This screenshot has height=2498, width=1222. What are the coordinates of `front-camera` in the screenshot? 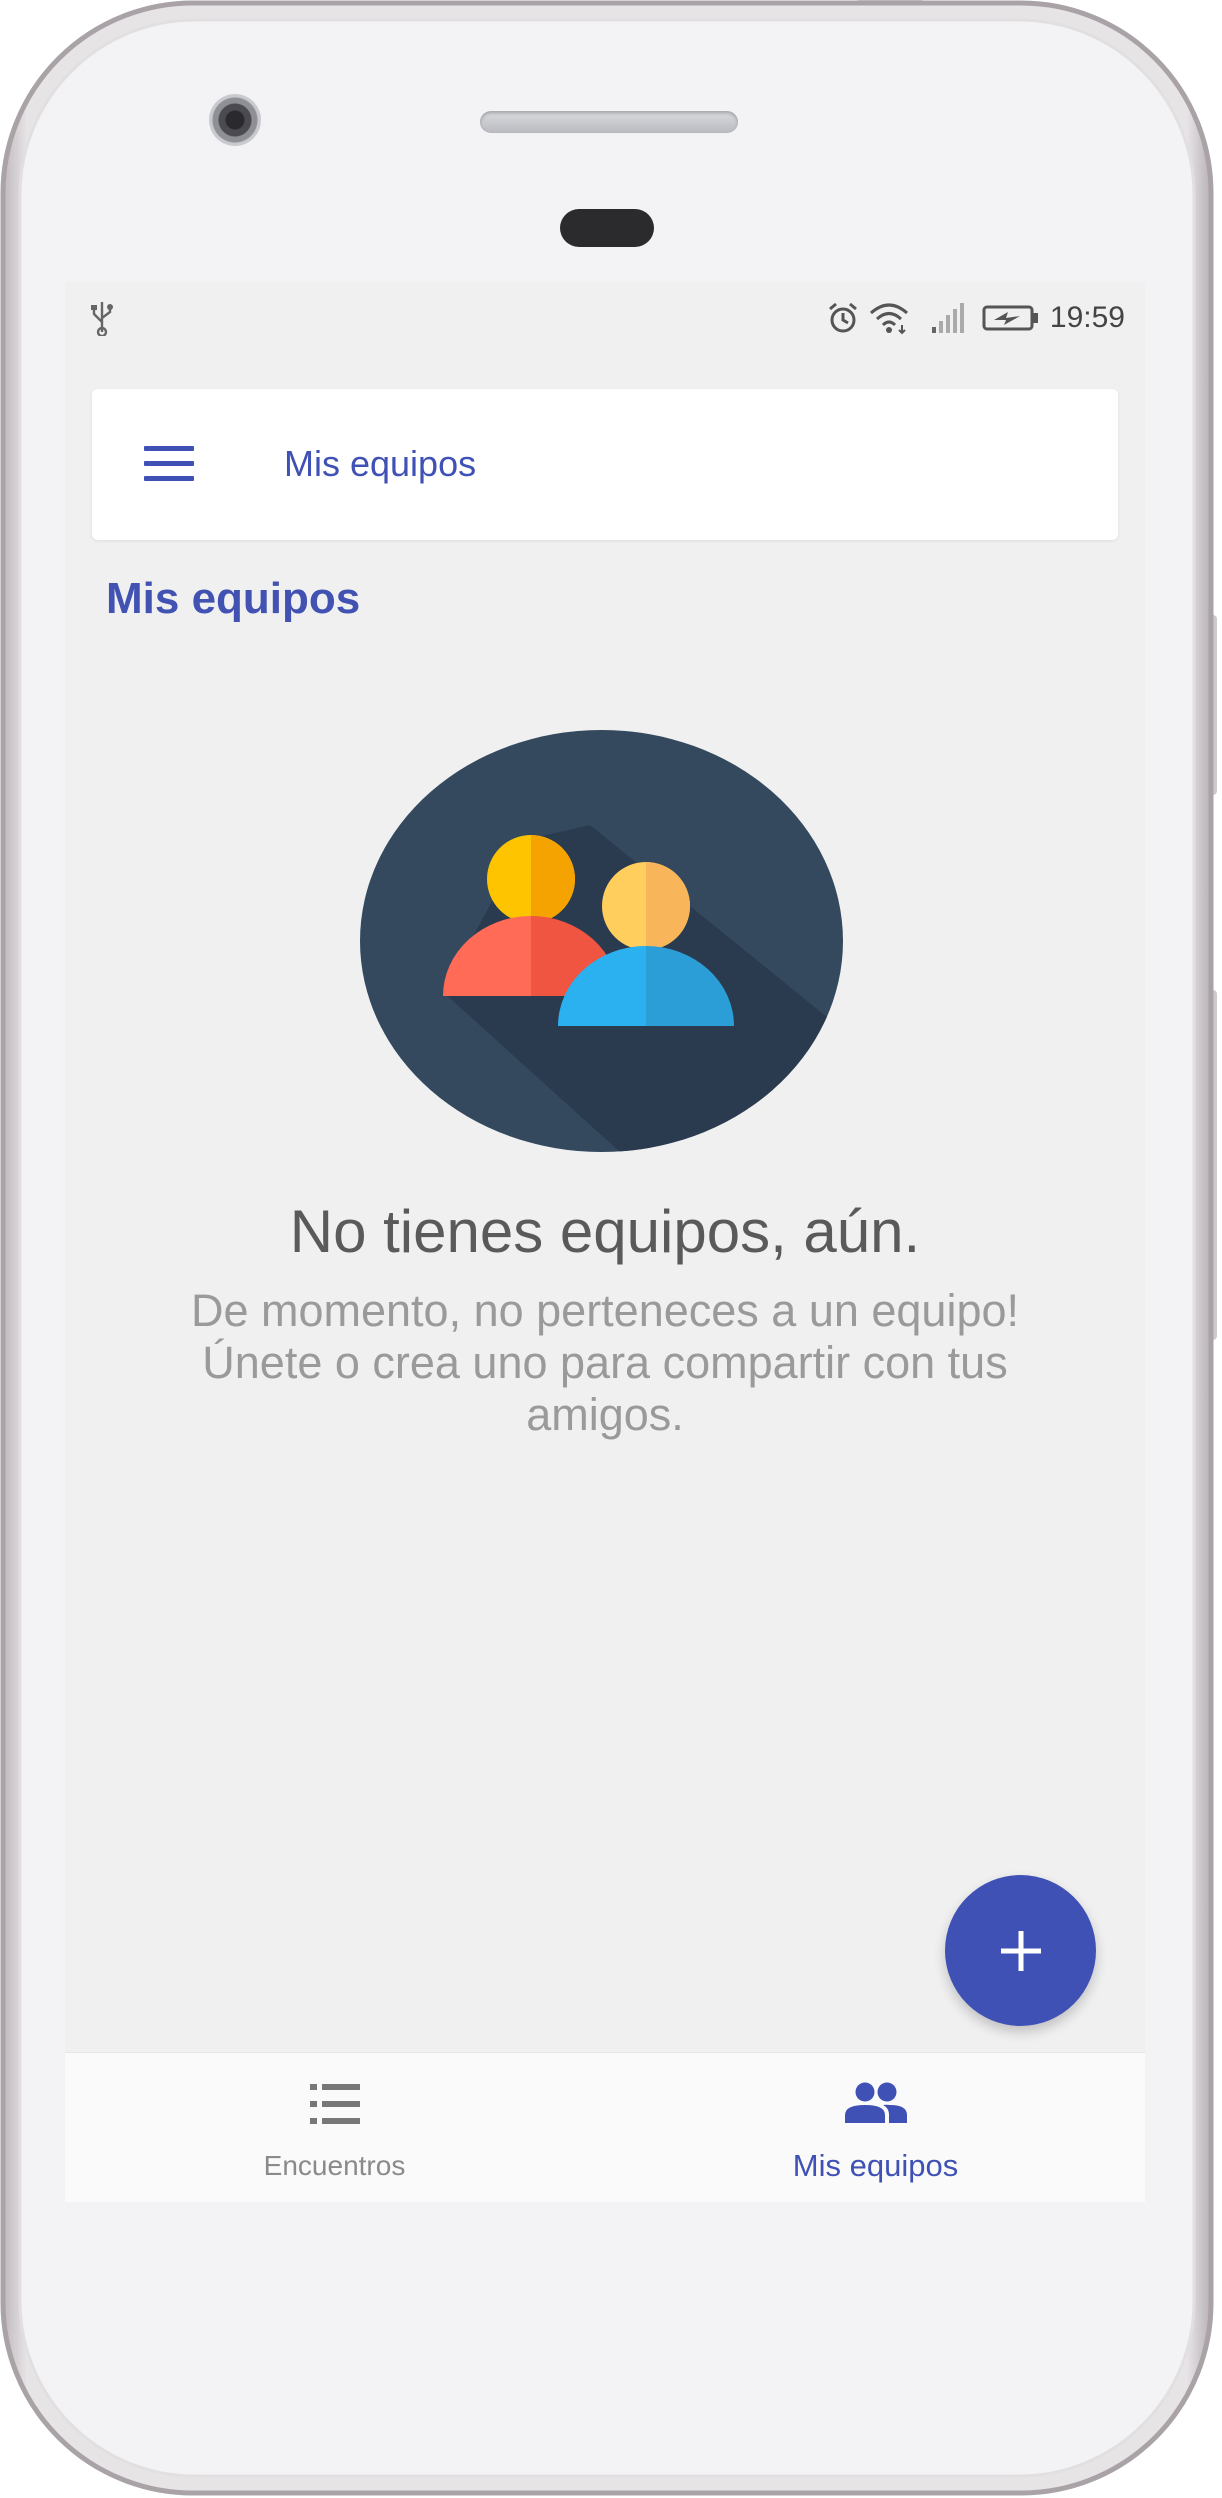 It's located at (235, 120).